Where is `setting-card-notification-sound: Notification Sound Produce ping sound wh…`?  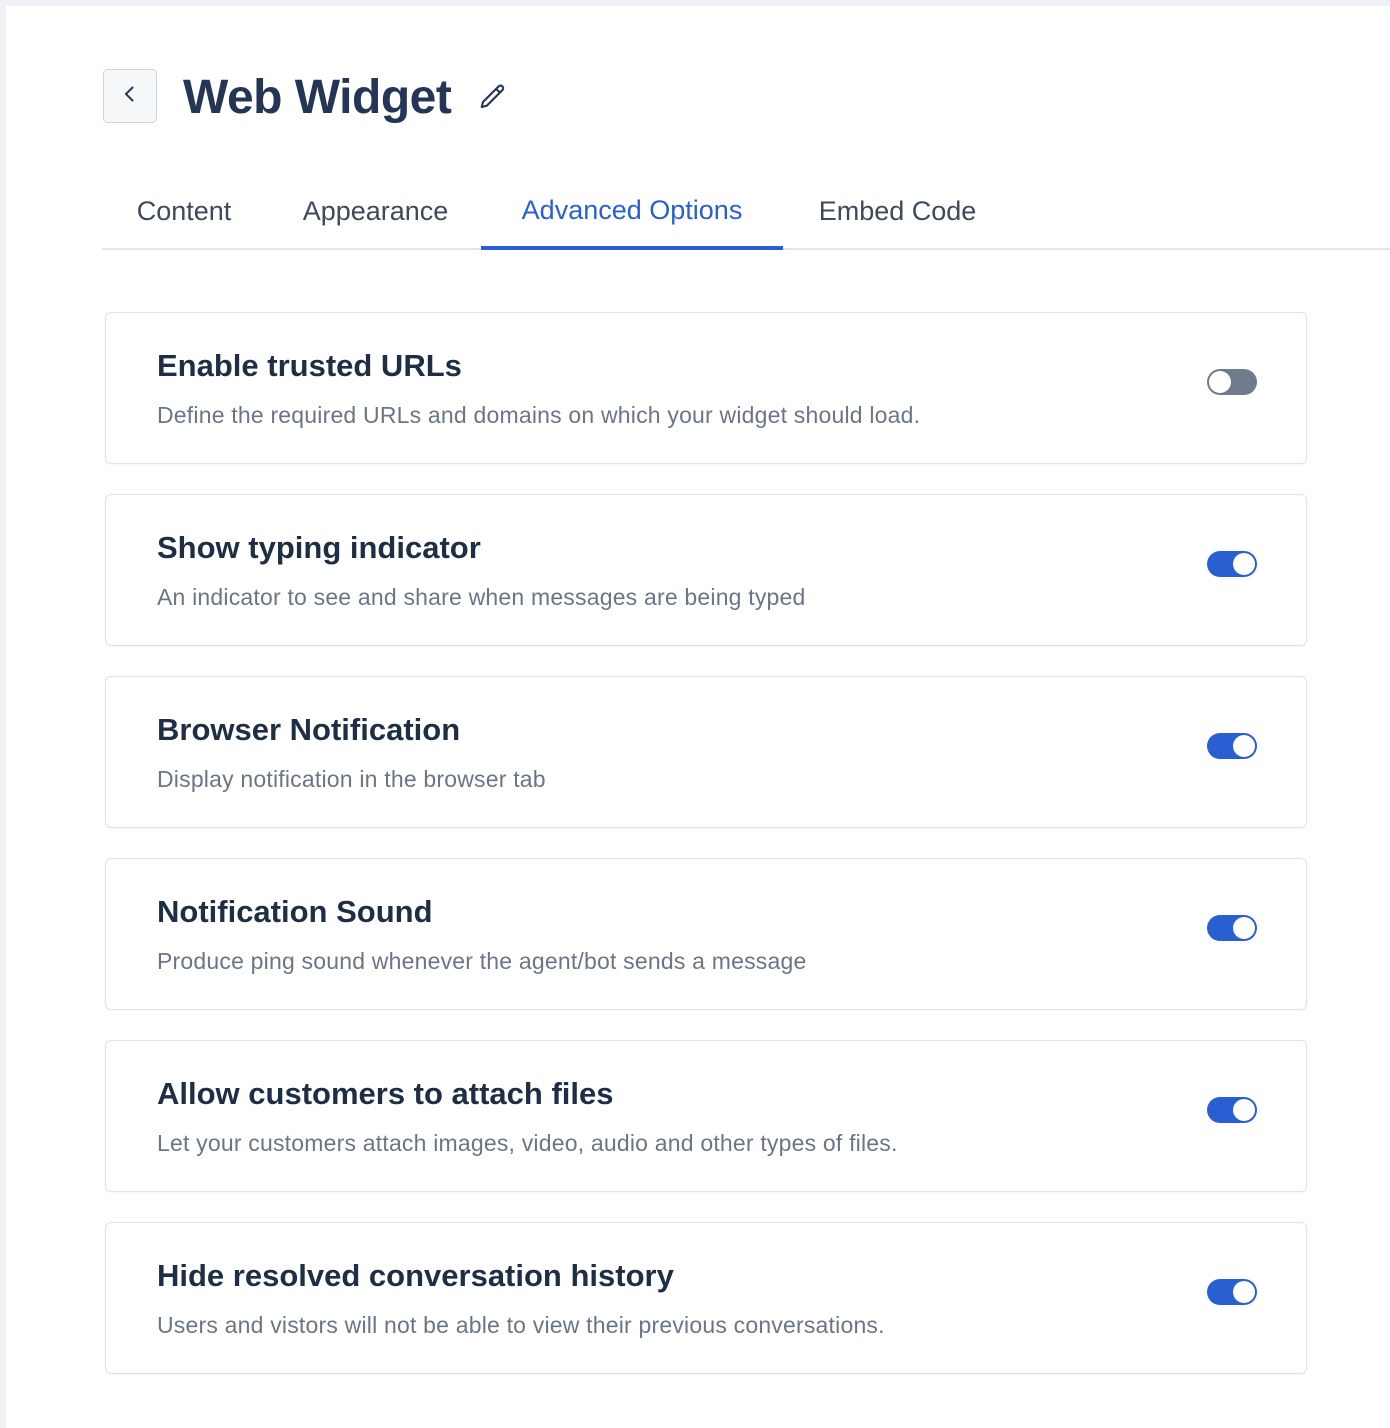 setting-card-notification-sound: Notification Sound Produce ping sound wh… is located at coordinates (706, 934).